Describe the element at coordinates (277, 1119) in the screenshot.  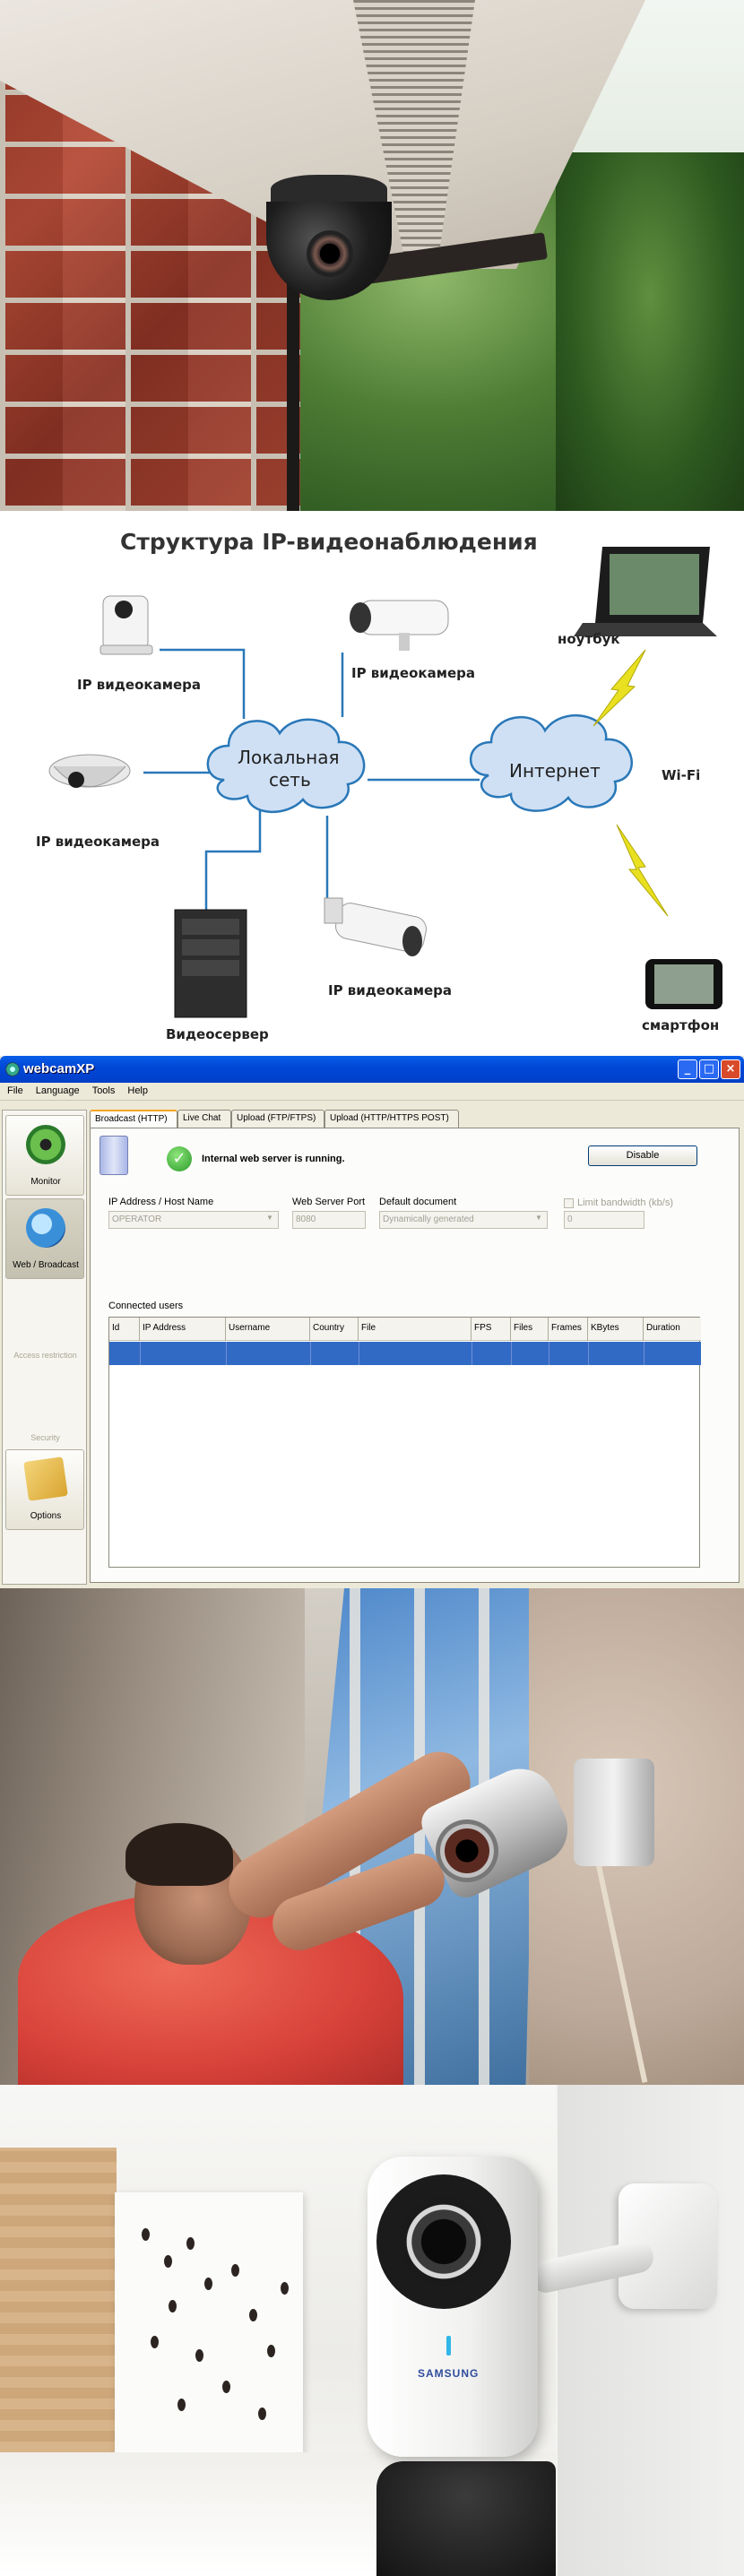
I see `tab-upload-ftp: Upload (FTP/FTPS)` at that location.